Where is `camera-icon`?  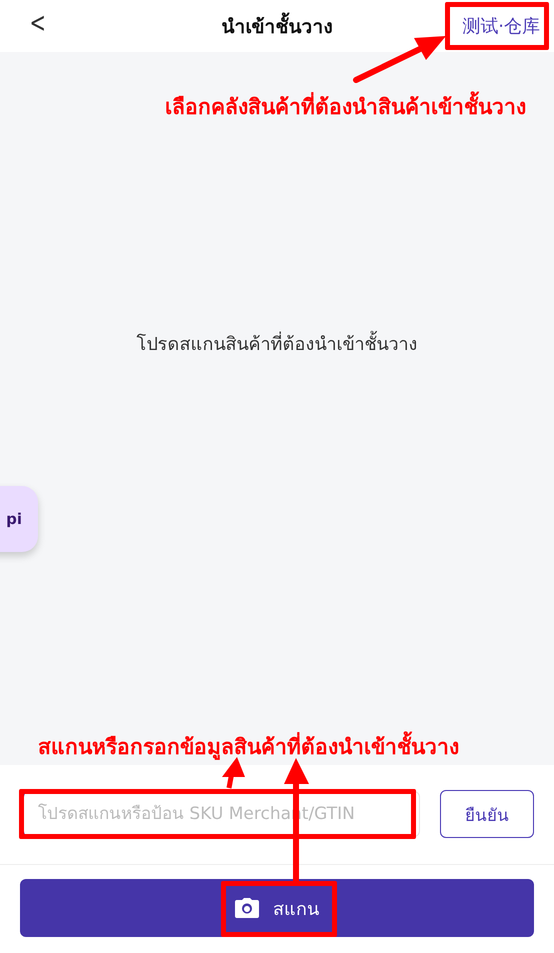 camera-icon is located at coordinates (247, 908).